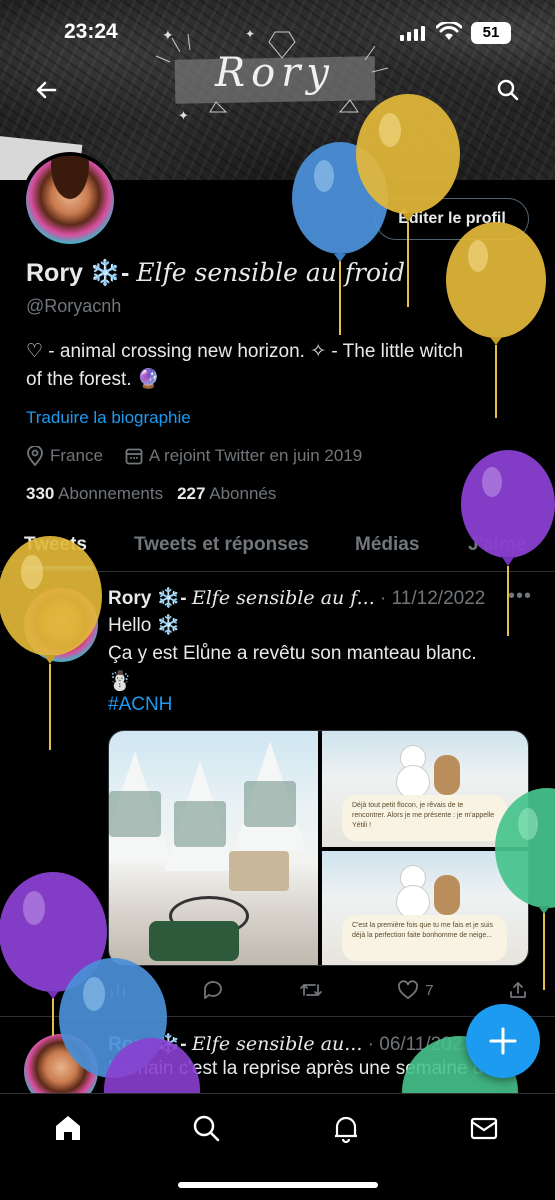 The width and height of the screenshot is (555, 1200). Describe the element at coordinates (76, 455) in the screenshot. I see `location-text: France` at that location.